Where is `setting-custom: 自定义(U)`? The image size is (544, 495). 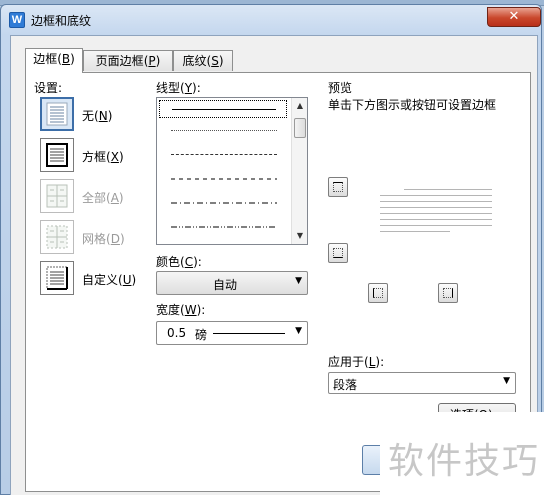 setting-custom: 自定义(U) is located at coordinates (95, 279).